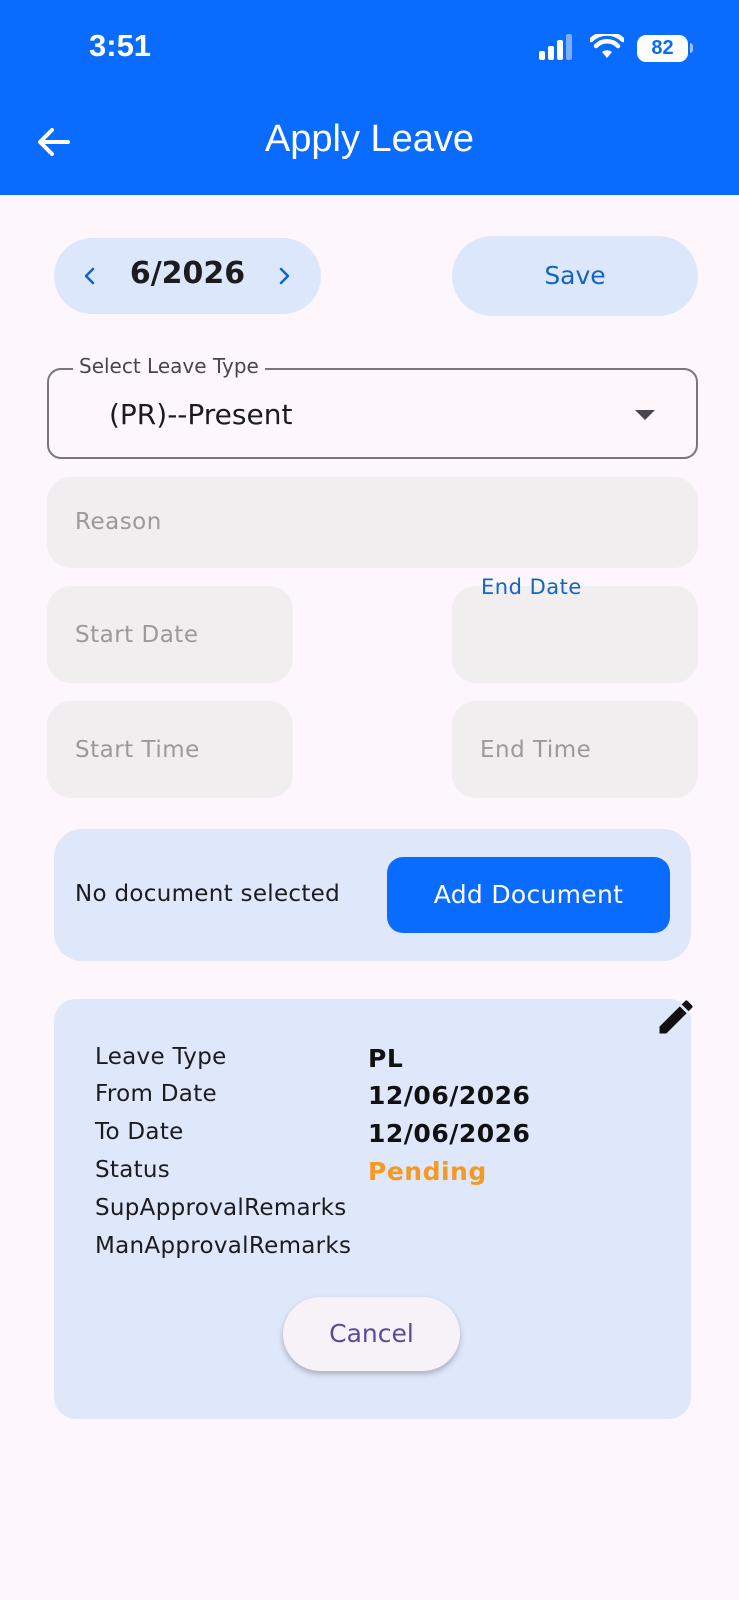  What do you see at coordinates (201, 414) in the screenshot?
I see `leave-type-value: (PR)--Present` at bounding box center [201, 414].